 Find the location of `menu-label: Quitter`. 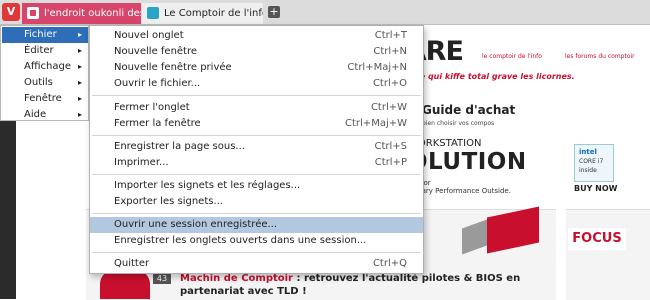

menu-label: Quitter is located at coordinates (132, 263).